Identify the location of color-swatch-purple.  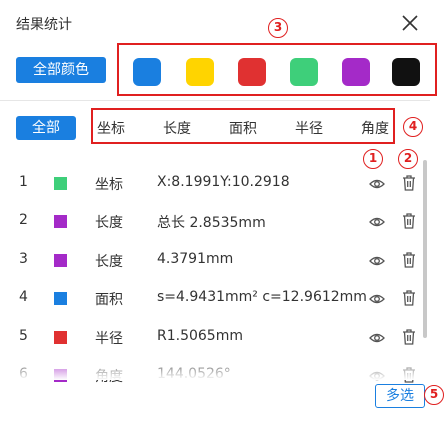
(356, 72).